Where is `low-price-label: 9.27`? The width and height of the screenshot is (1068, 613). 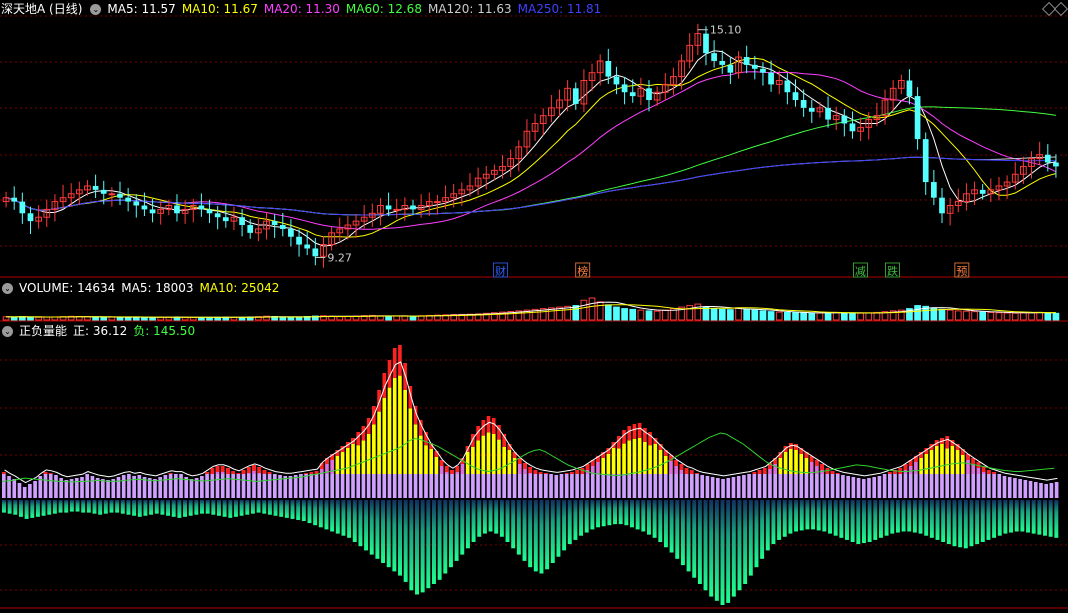
low-price-label: 9.27 is located at coordinates (339, 257).